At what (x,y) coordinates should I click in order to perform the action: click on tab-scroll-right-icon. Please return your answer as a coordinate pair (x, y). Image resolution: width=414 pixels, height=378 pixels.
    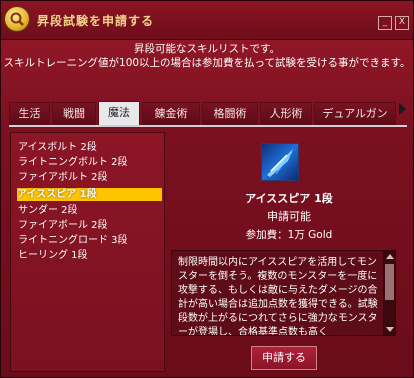
    Looking at the image, I should click on (402, 109).